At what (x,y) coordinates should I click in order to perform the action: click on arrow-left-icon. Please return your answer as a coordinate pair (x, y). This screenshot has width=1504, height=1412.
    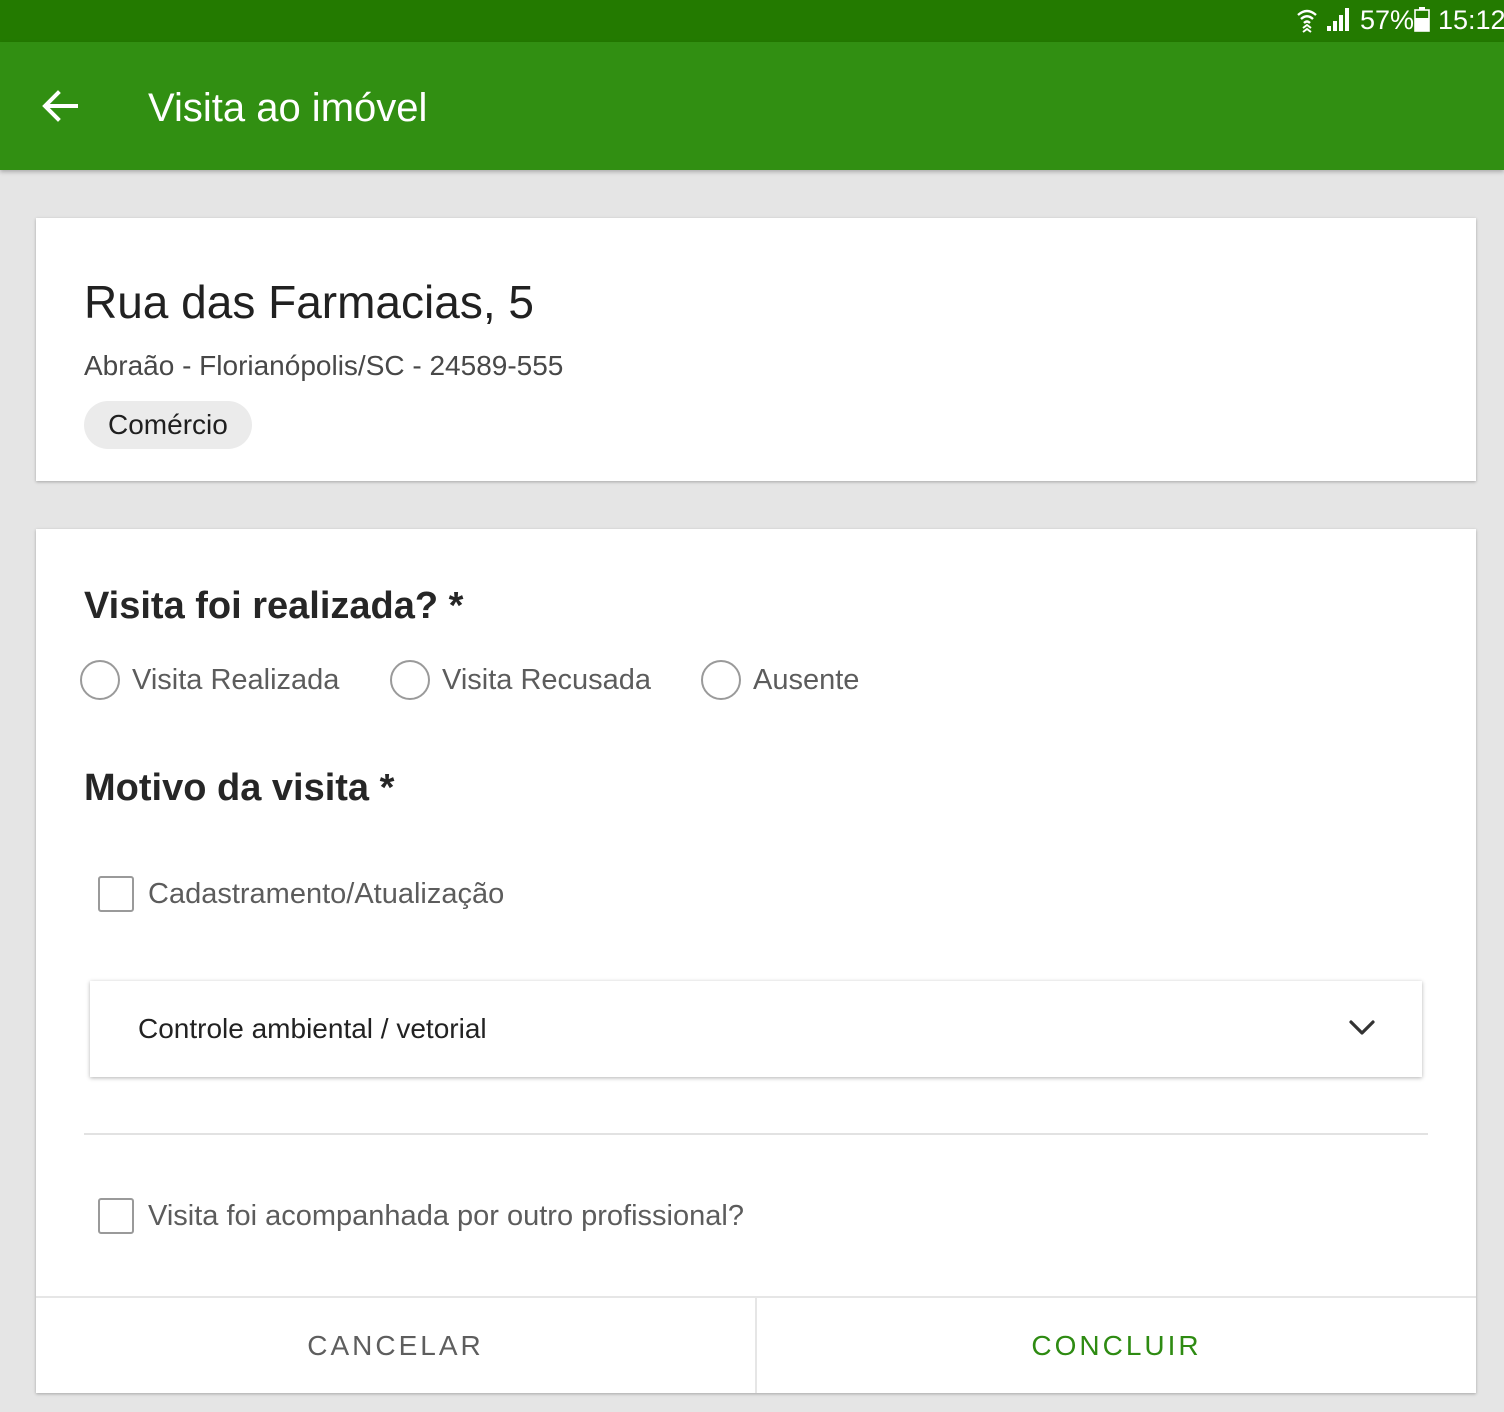
    Looking at the image, I should click on (60, 106).